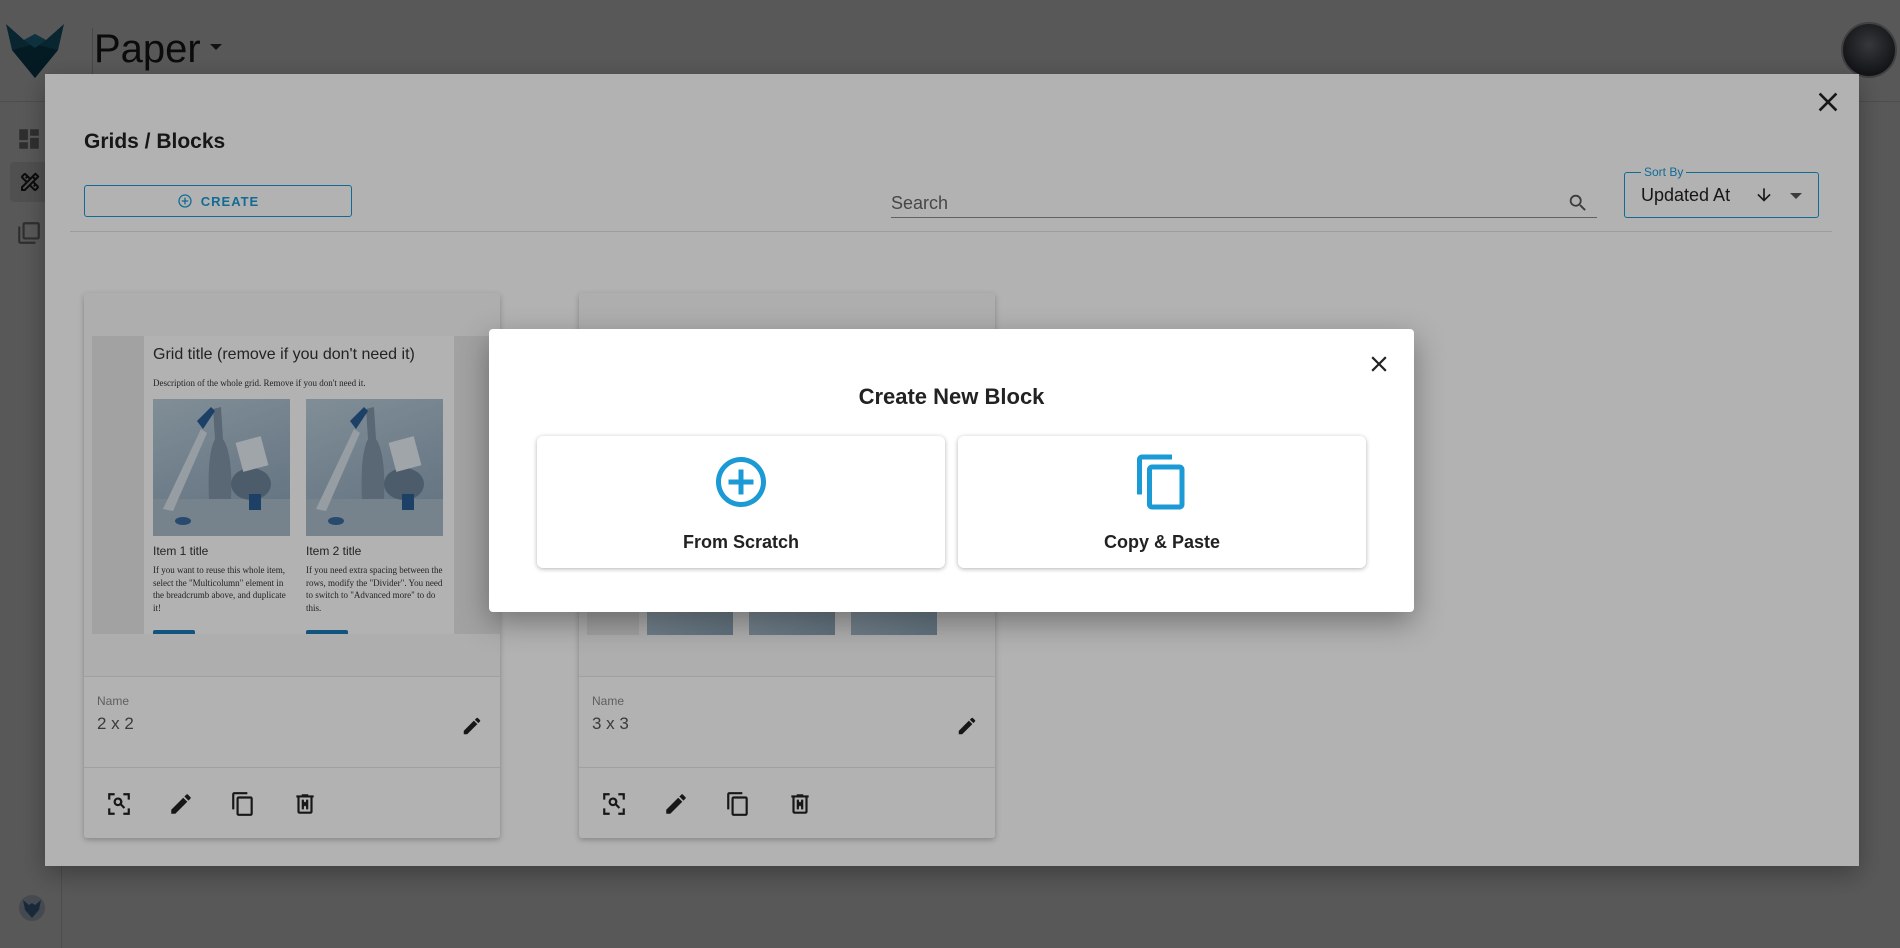 This screenshot has height=948, width=1900. I want to click on option-label: From Scratch, so click(741, 542).